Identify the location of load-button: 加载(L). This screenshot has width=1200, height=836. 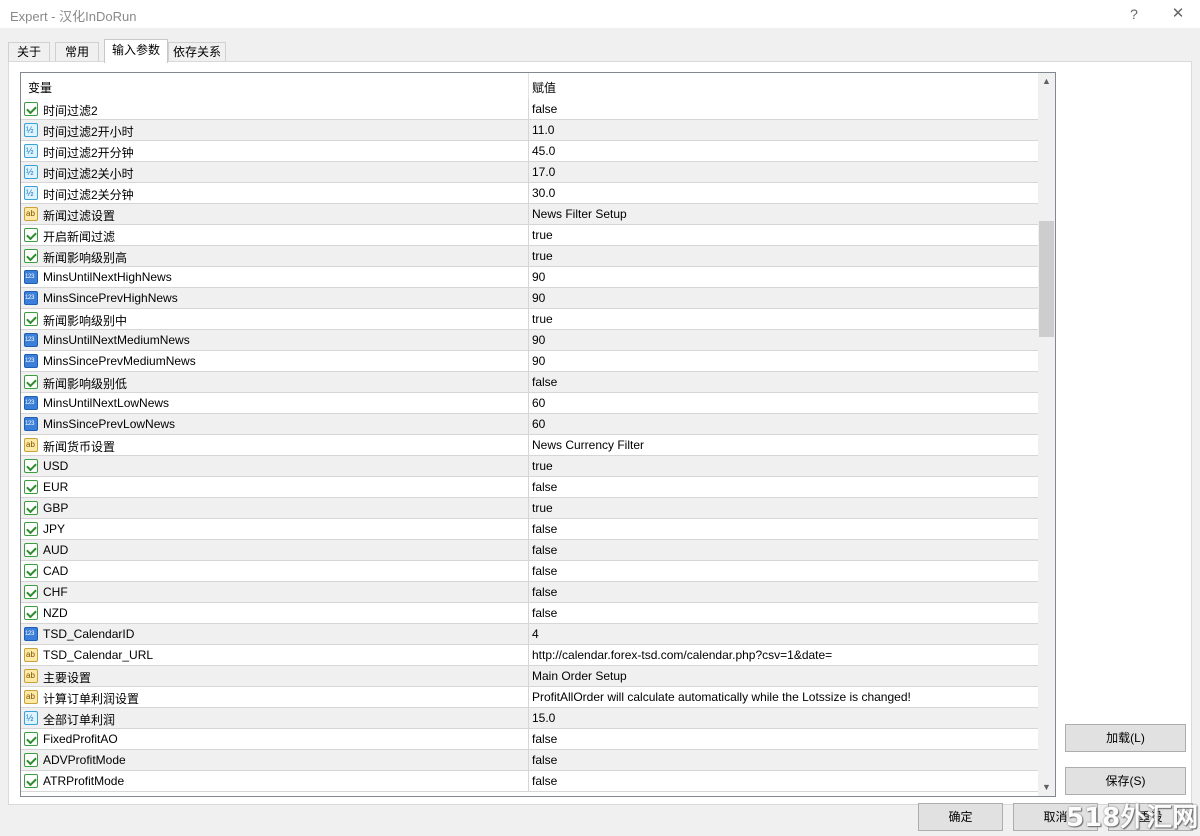
(1125, 738).